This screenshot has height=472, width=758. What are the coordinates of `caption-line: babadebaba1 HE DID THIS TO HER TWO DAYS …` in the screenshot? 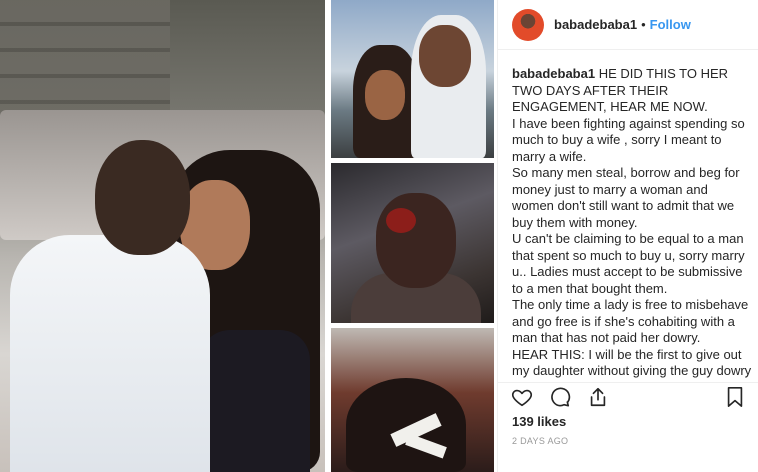 It's located at (632, 91).